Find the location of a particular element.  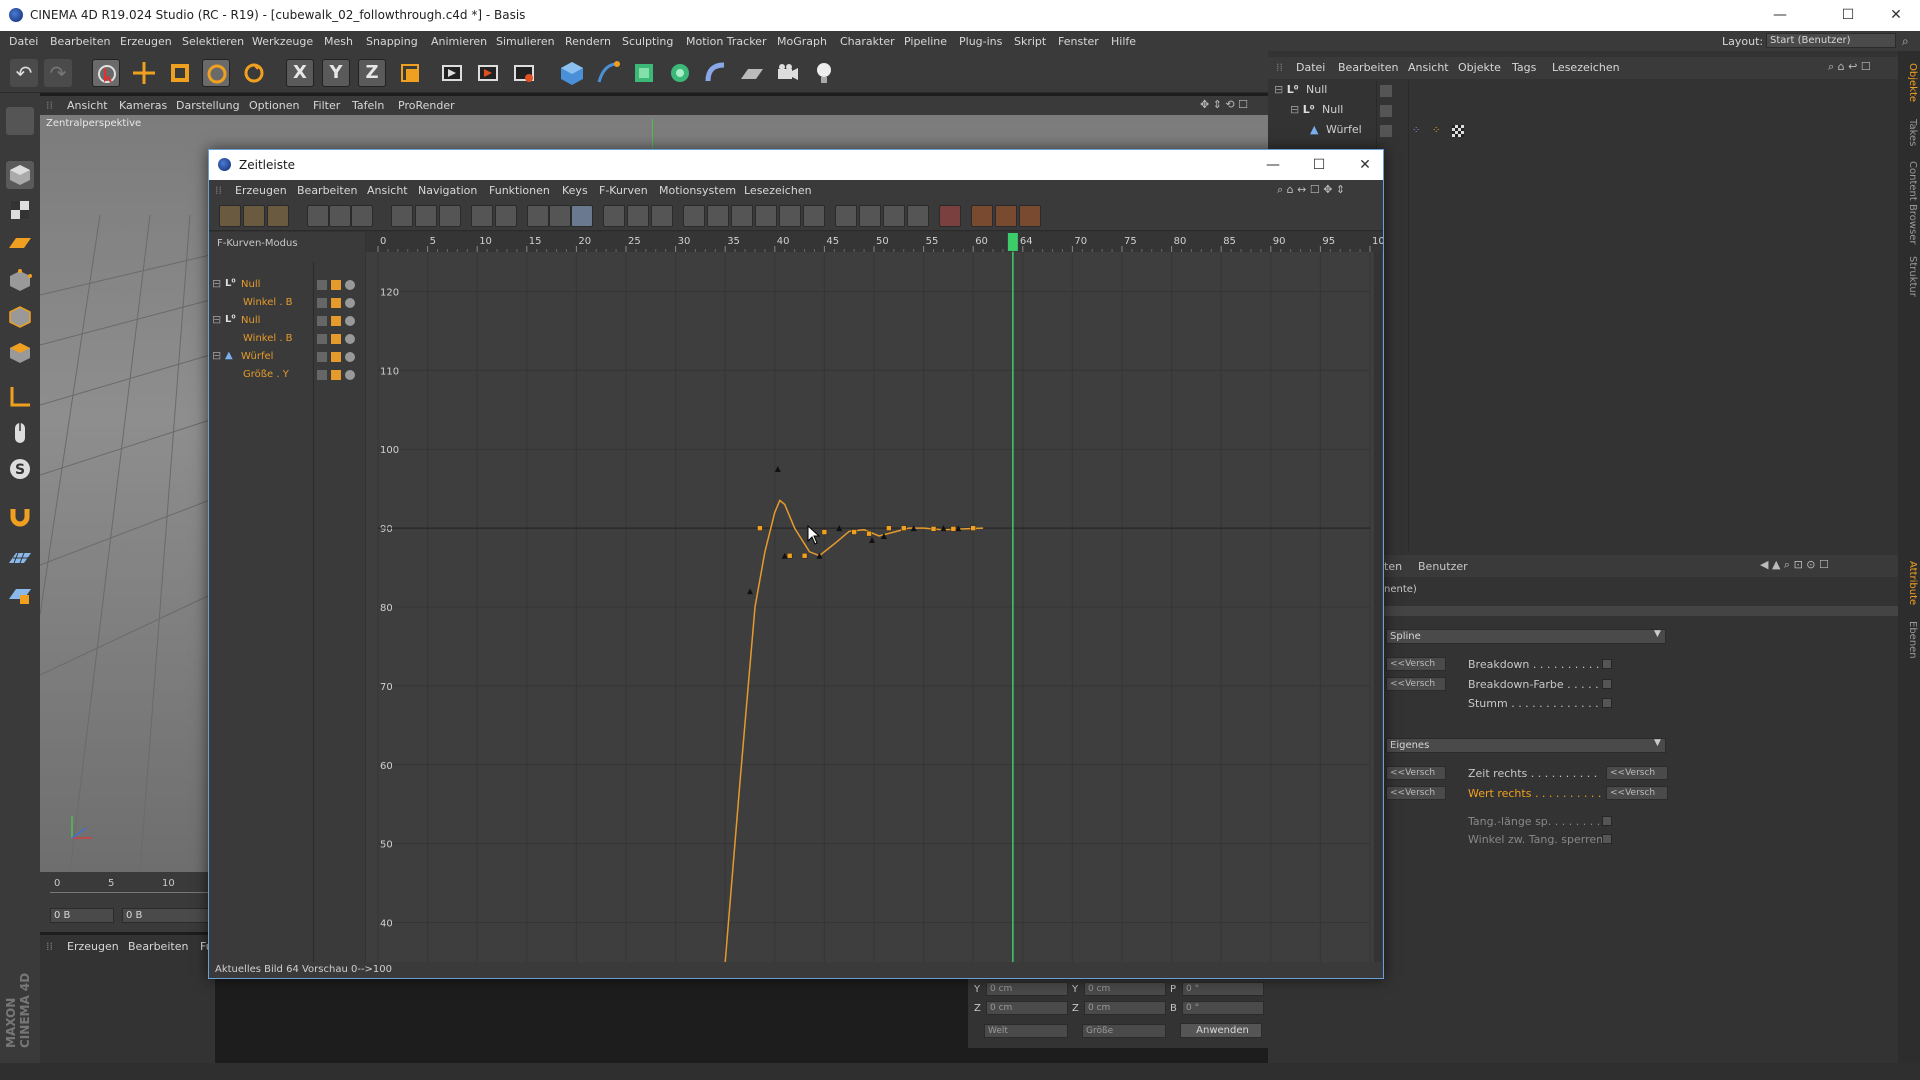

viewport-menu-darstellung: Darstellung is located at coordinates (208, 105).